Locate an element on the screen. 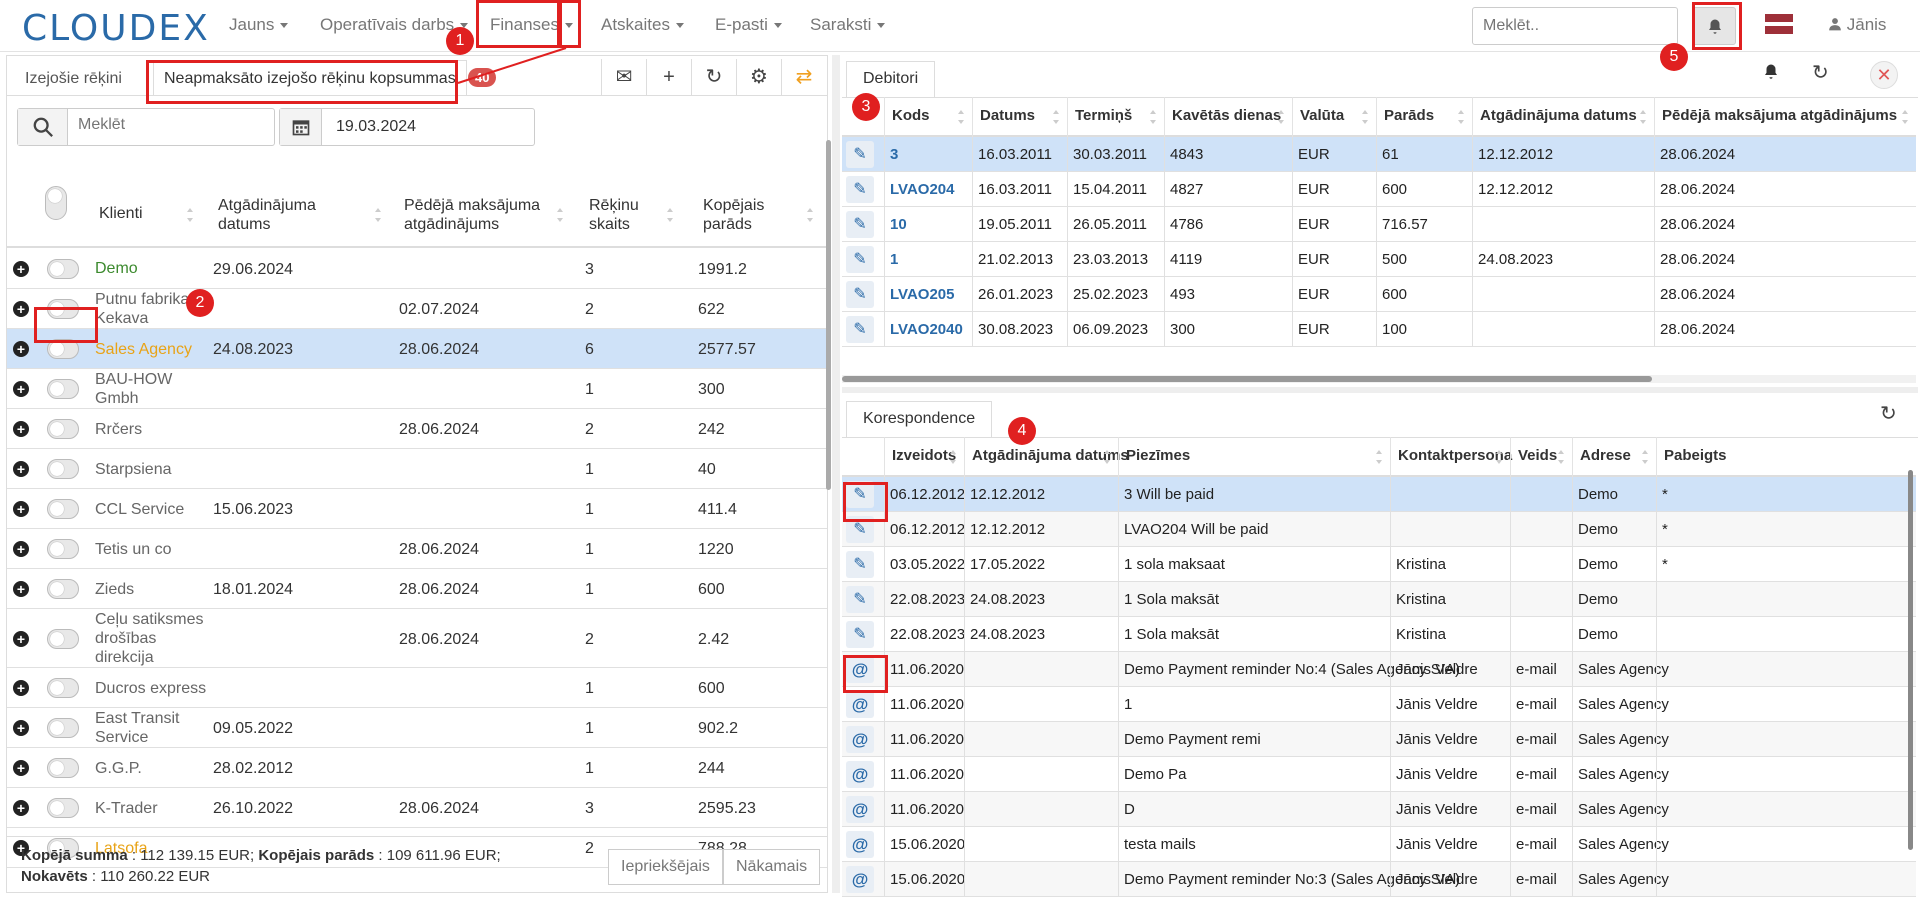  callout-badge-4: 4 is located at coordinates (1022, 431).